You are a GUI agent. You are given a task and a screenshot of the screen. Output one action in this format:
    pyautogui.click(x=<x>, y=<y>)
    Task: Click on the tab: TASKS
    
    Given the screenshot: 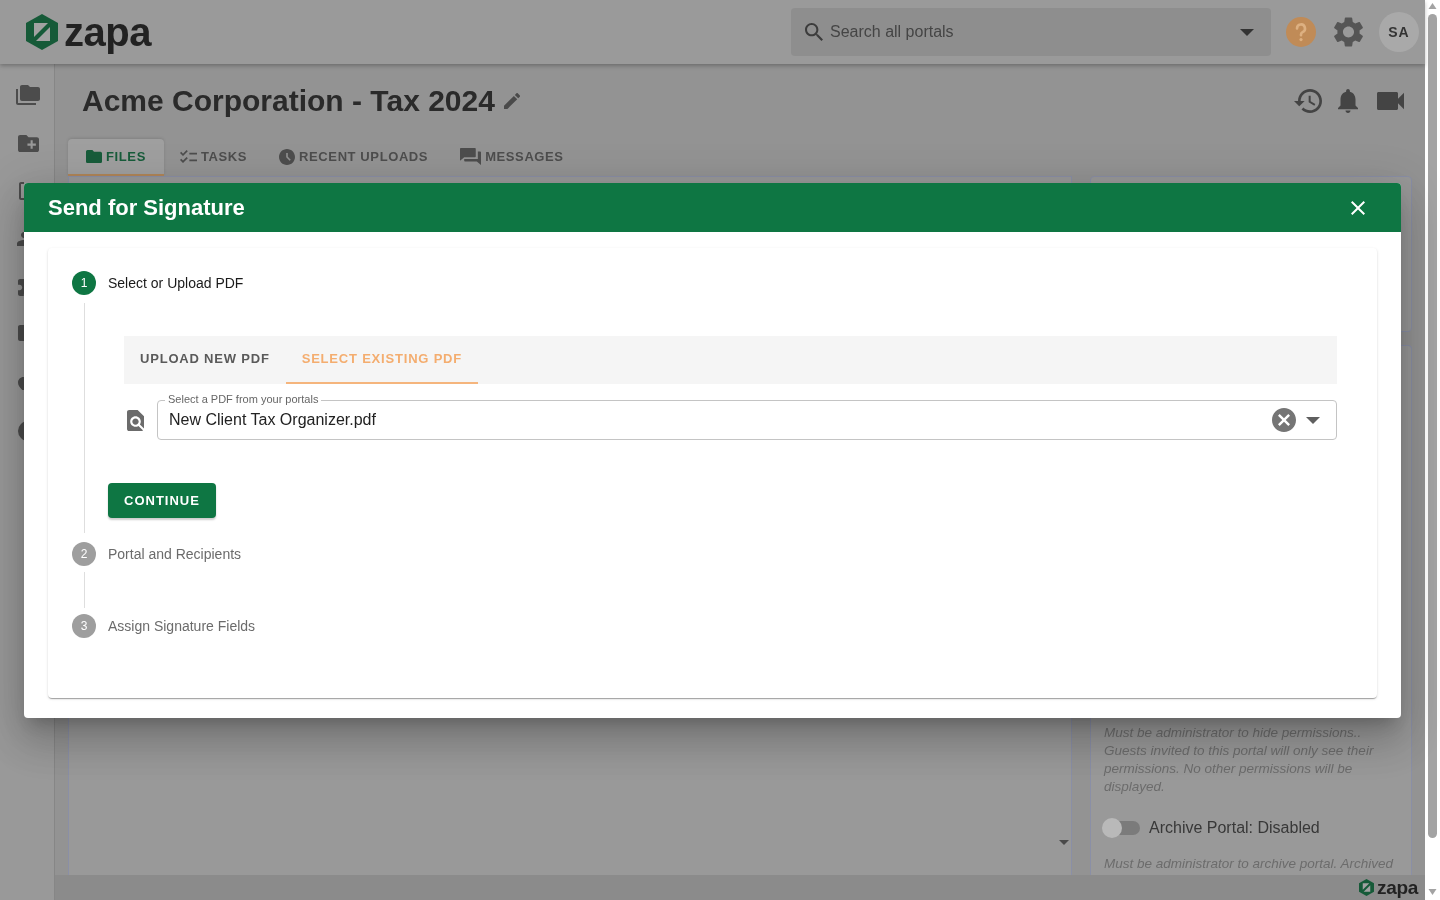 What is the action you would take?
    pyautogui.click(x=214, y=157)
    